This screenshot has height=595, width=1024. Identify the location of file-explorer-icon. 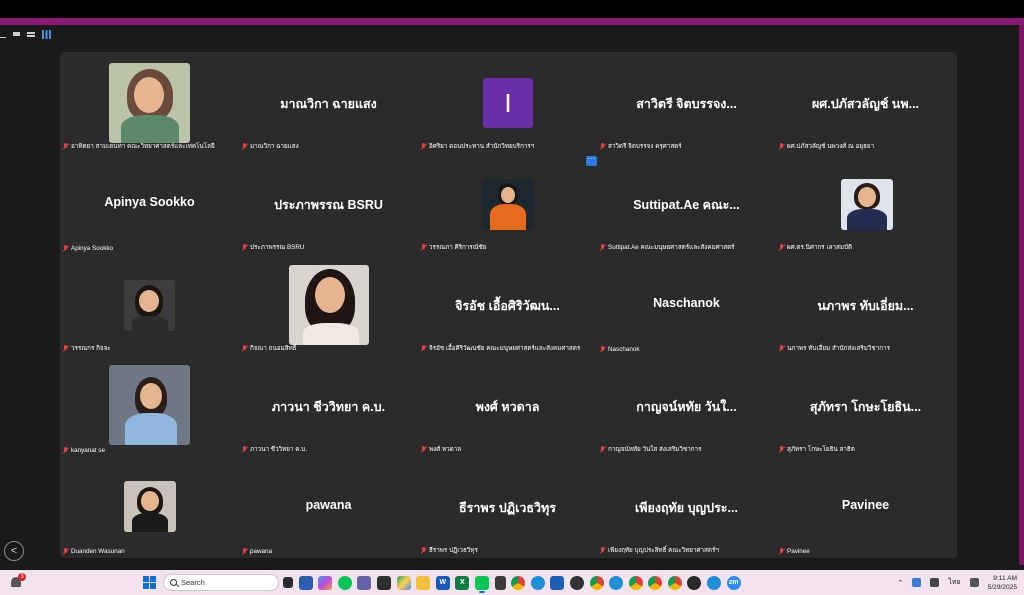
(423, 582).